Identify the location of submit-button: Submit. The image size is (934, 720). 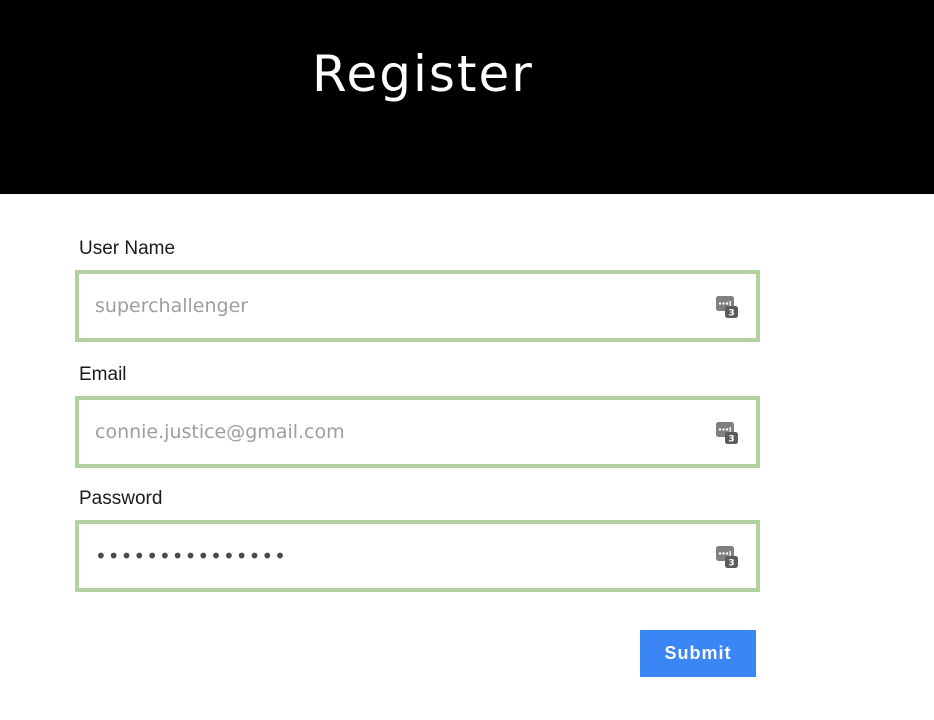
(698, 653).